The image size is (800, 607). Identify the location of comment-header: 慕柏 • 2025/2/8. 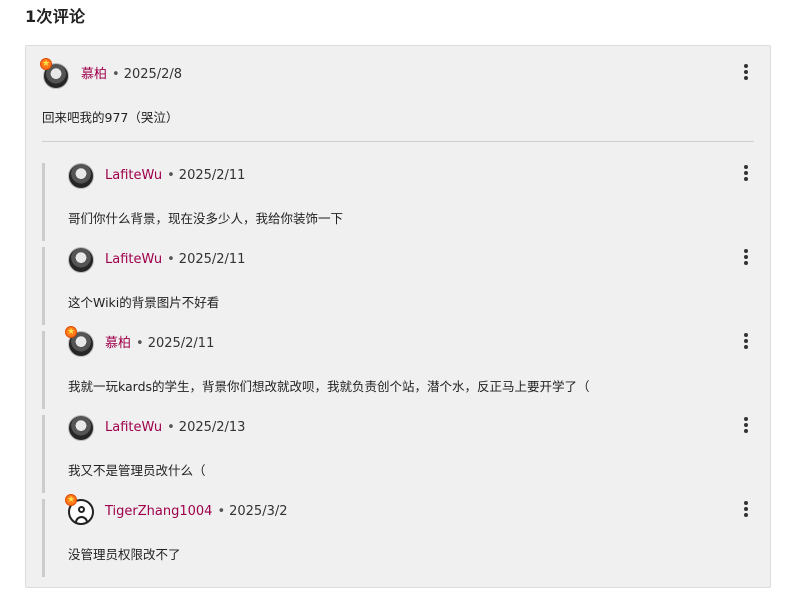
(131, 75).